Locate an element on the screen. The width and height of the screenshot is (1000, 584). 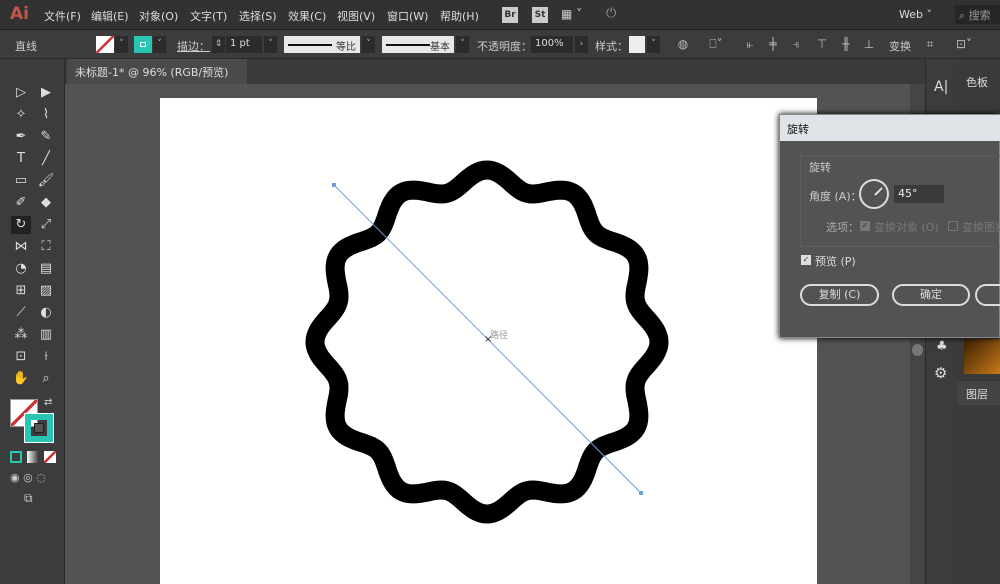
path-smart-guide-label: 路径 is located at coordinates (499, 335).